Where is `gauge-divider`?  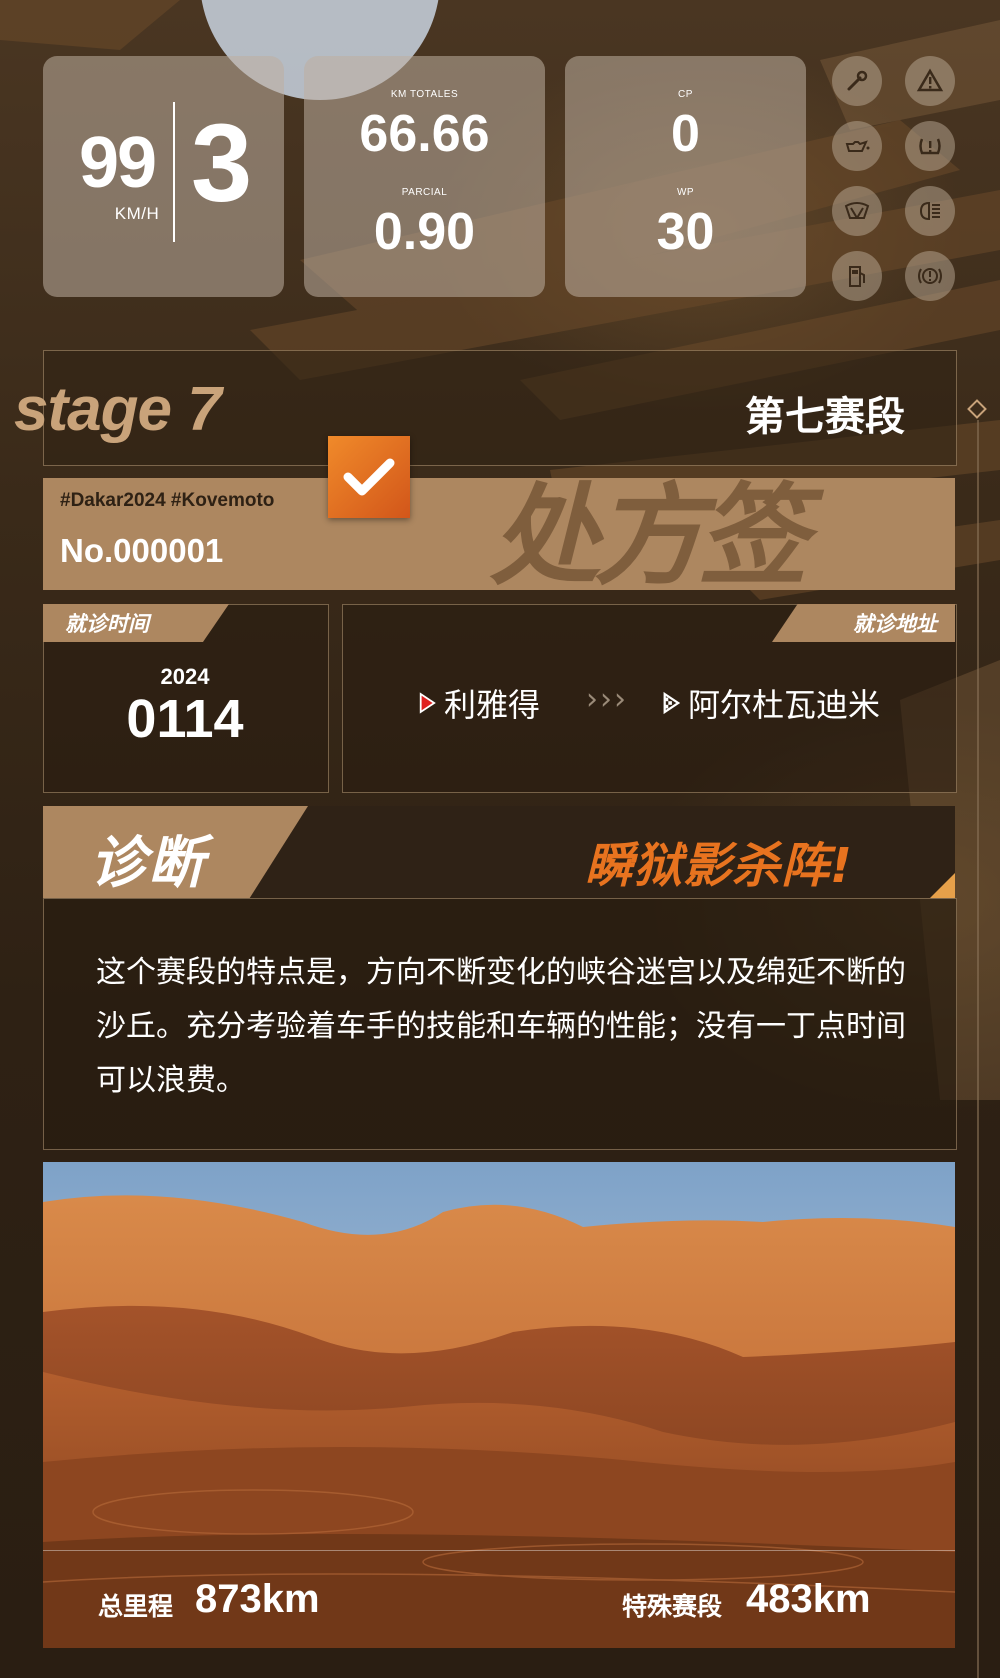
gauge-divider is located at coordinates (174, 172).